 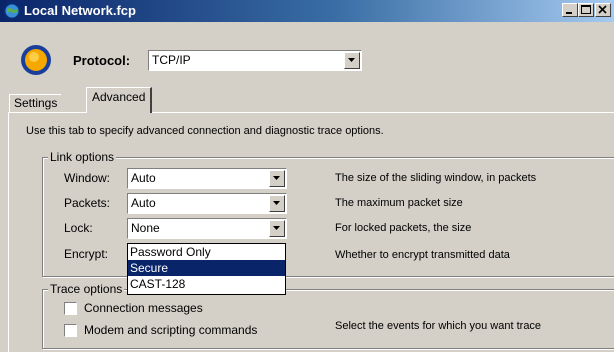 What do you see at coordinates (86, 254) in the screenshot?
I see `encrypt-label: Encrypt:` at bounding box center [86, 254].